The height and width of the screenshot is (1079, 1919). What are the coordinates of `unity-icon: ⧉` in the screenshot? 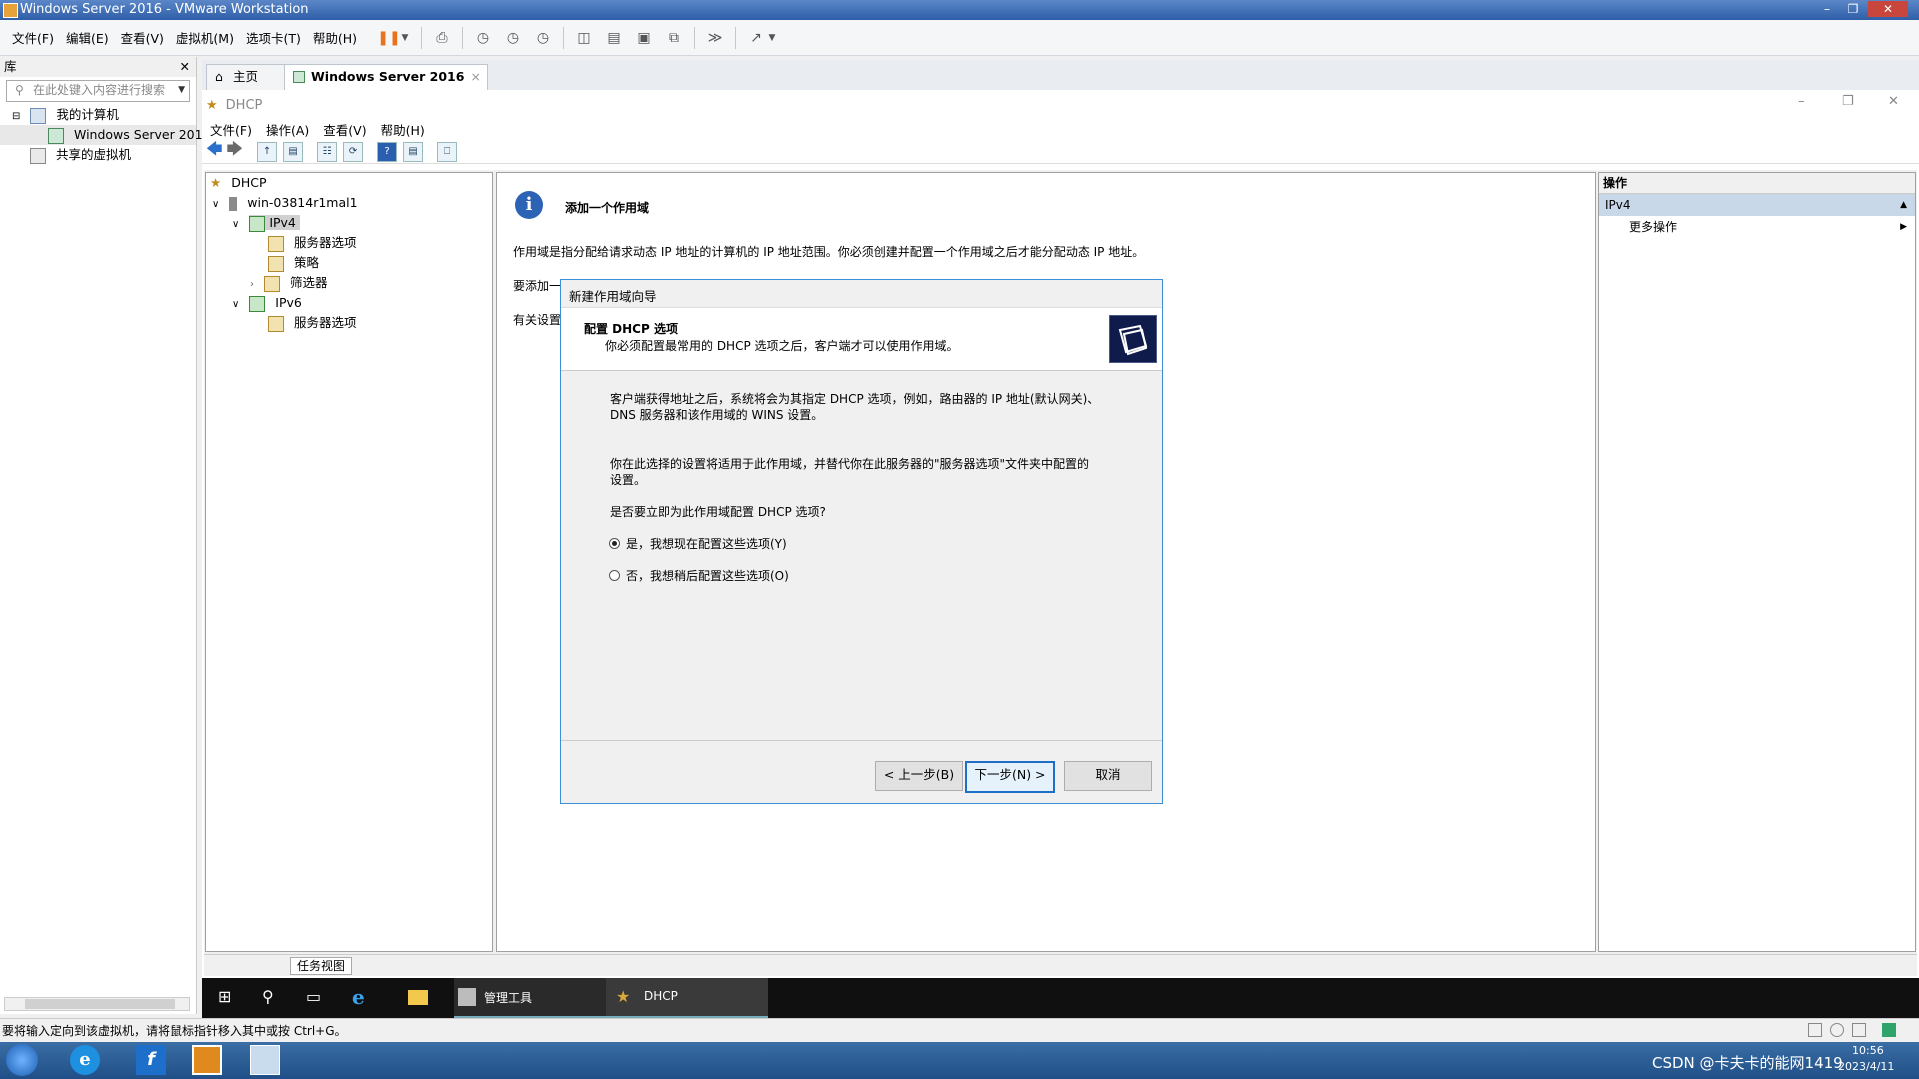 It's located at (674, 38).